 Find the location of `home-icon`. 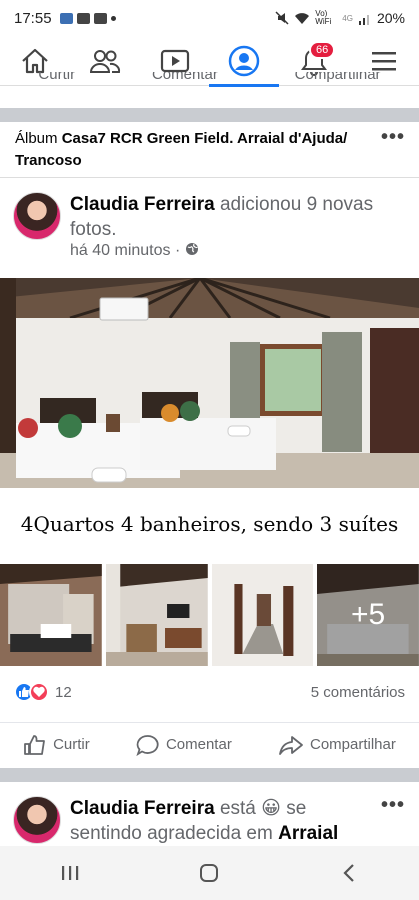

home-icon is located at coordinates (35, 60).